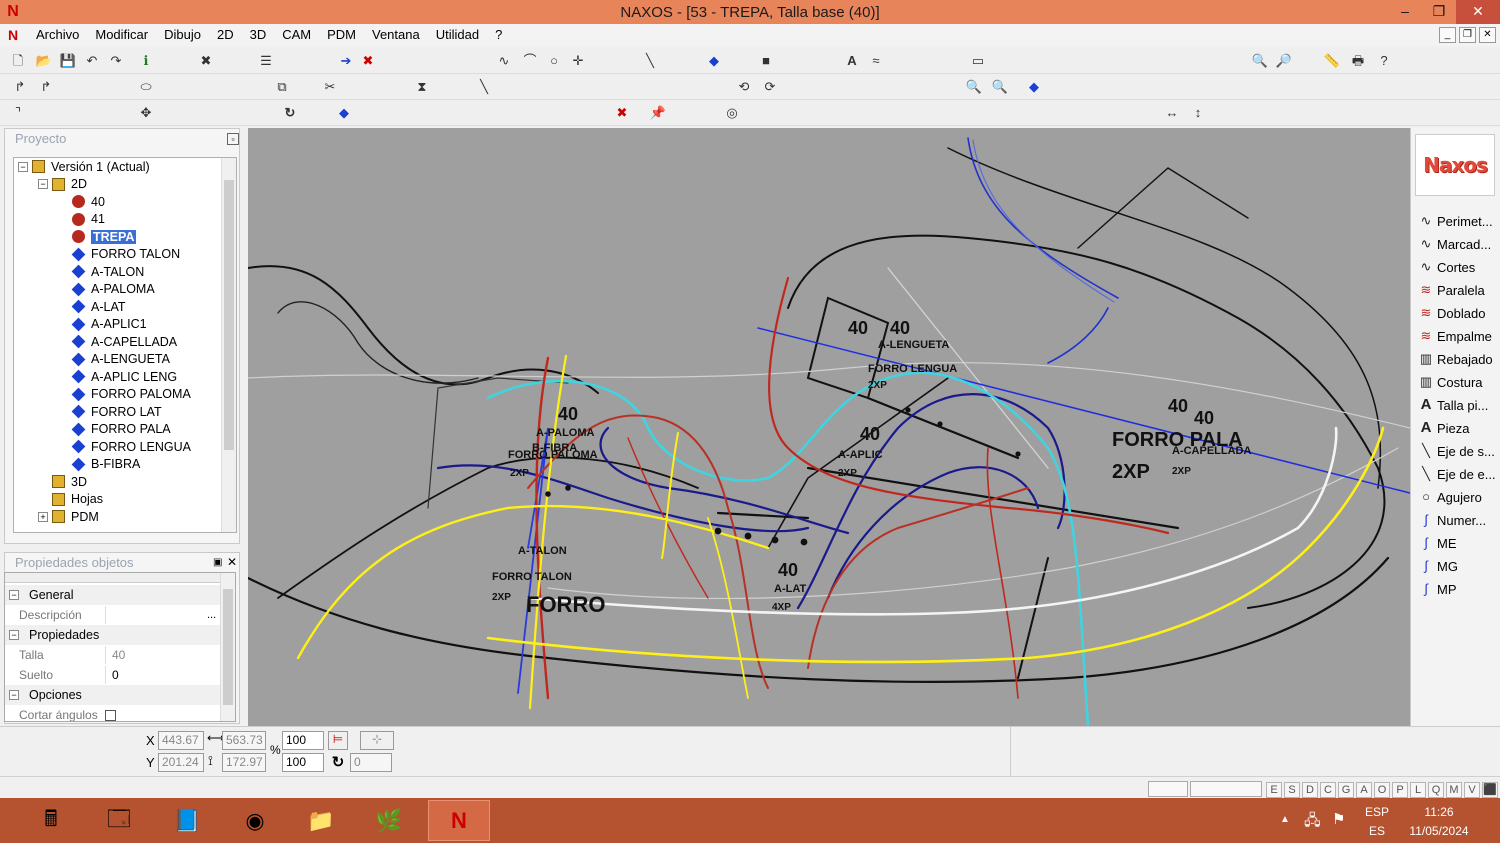  Describe the element at coordinates (124, 394) in the screenshot. I see `tree-item: FORRO PALOMA` at that location.